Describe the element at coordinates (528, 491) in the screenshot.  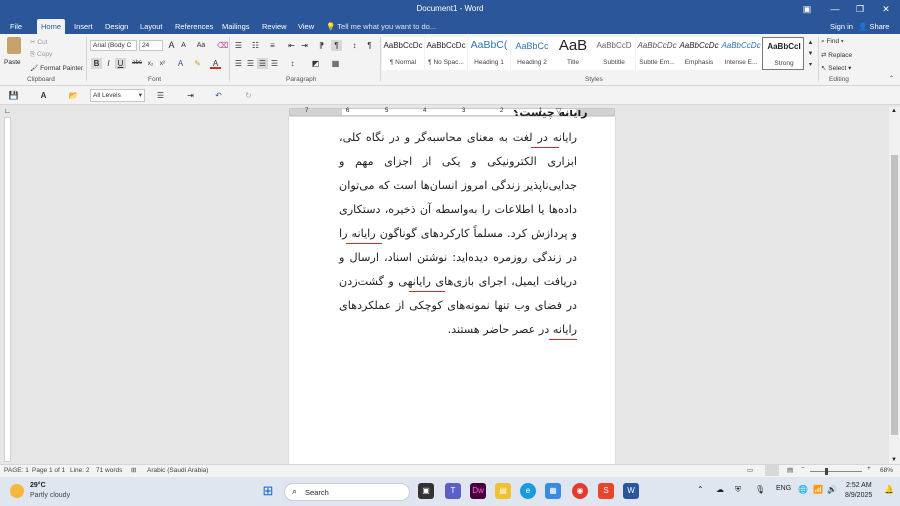
I see `edge-icon: e` at that location.